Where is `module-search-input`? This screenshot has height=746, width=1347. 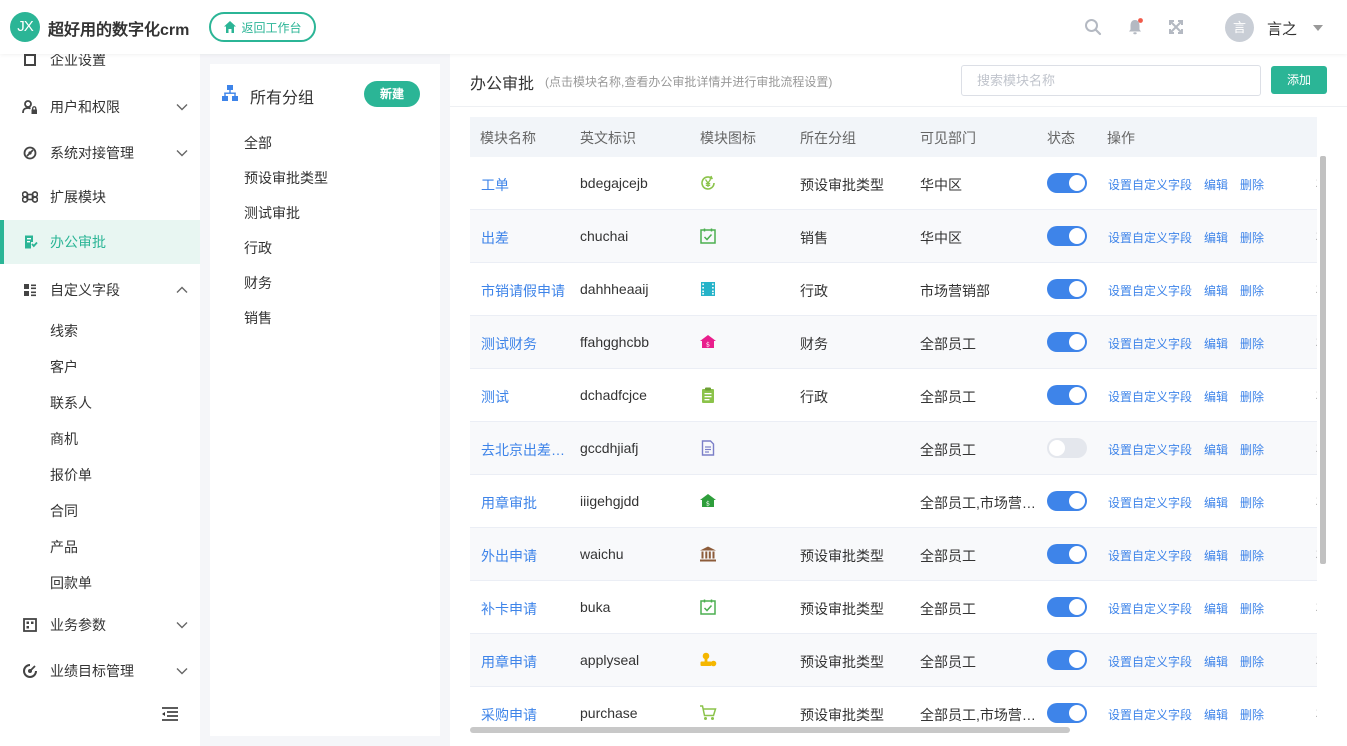 module-search-input is located at coordinates (1111, 80).